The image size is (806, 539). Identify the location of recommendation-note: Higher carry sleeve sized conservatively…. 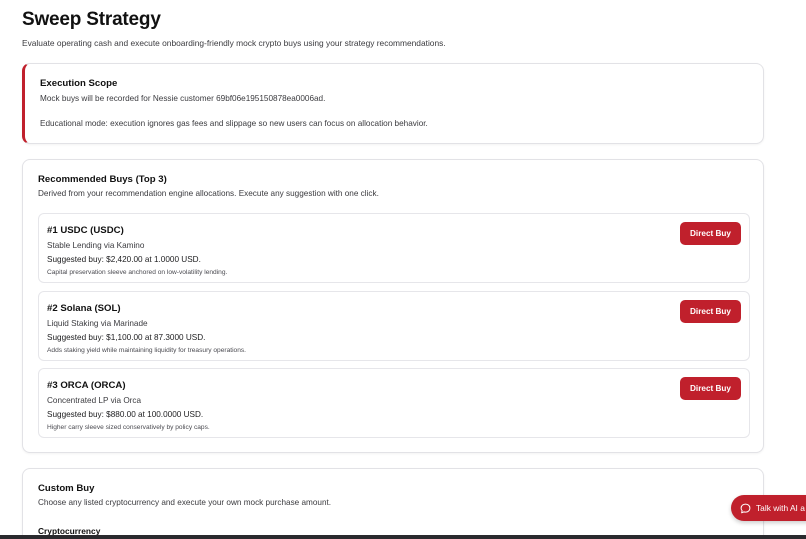
(128, 427).